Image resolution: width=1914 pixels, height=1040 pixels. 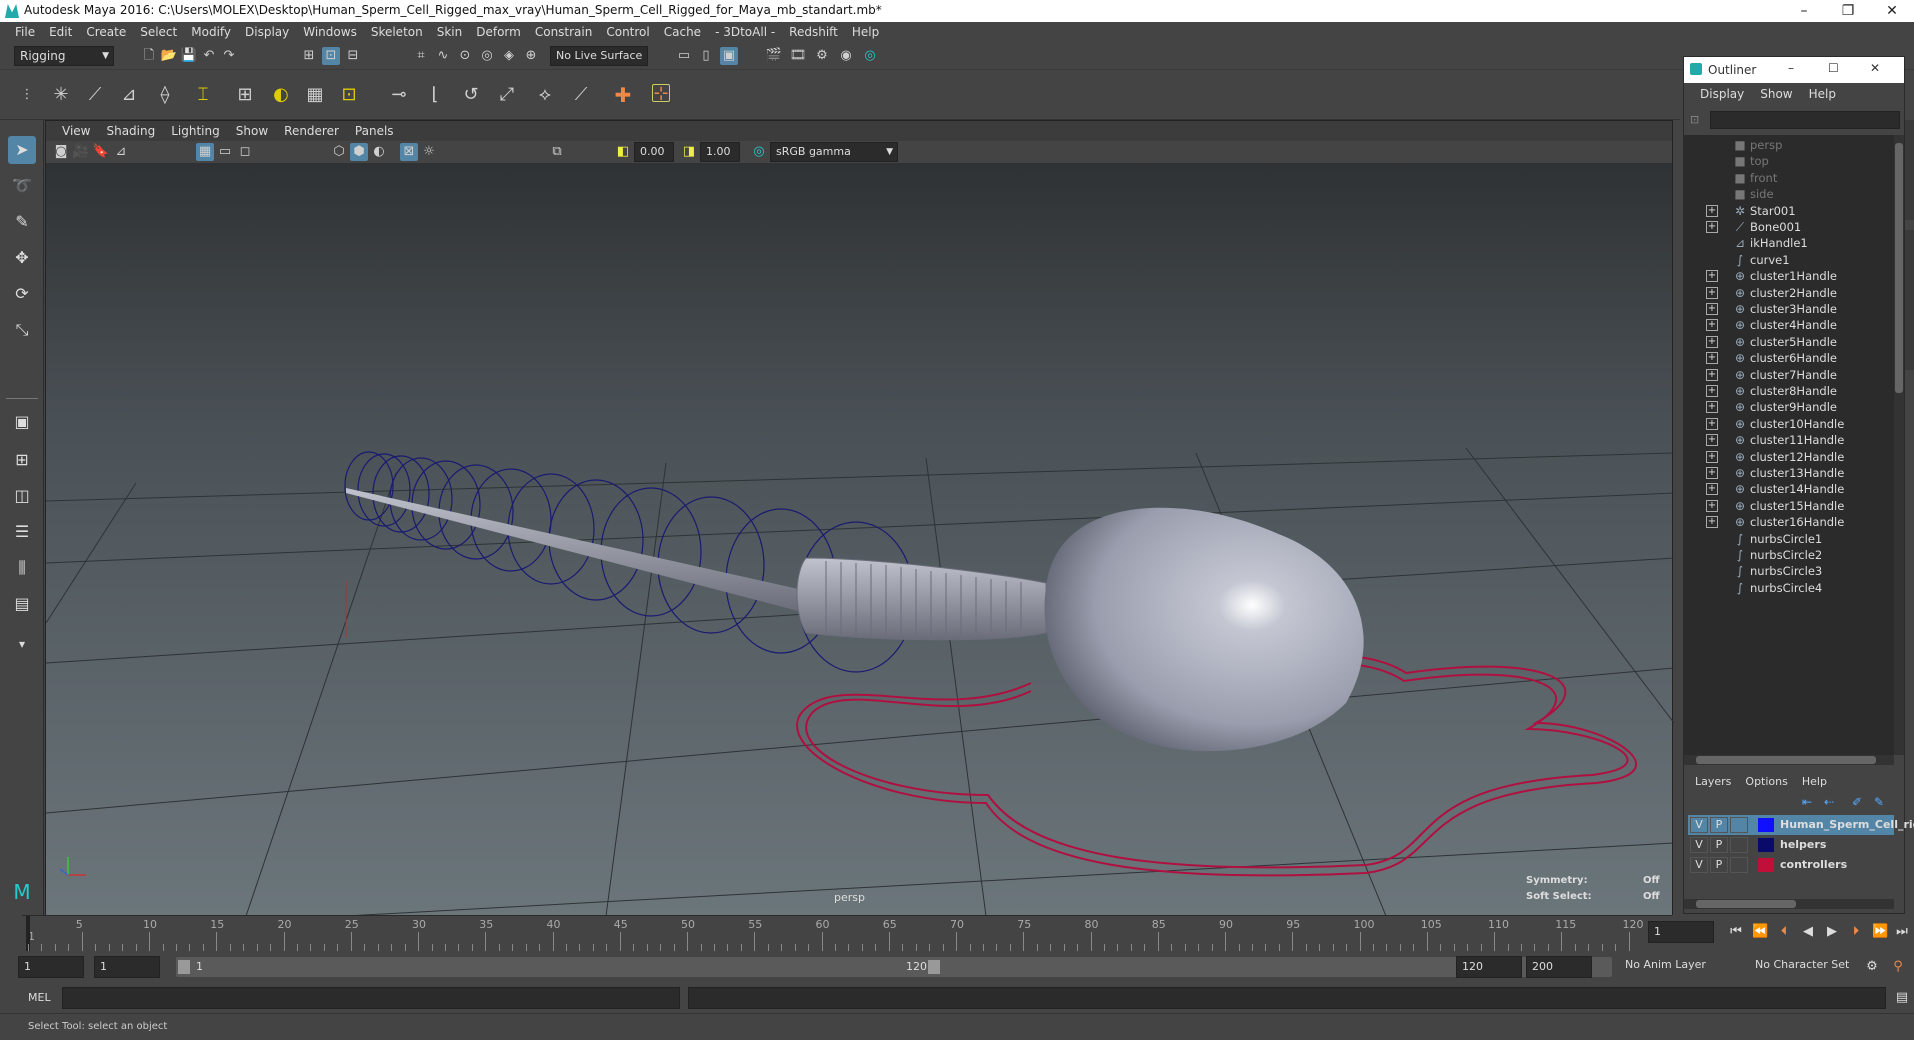 What do you see at coordinates (706, 56) in the screenshot?
I see `construction-history-icon: ▯` at bounding box center [706, 56].